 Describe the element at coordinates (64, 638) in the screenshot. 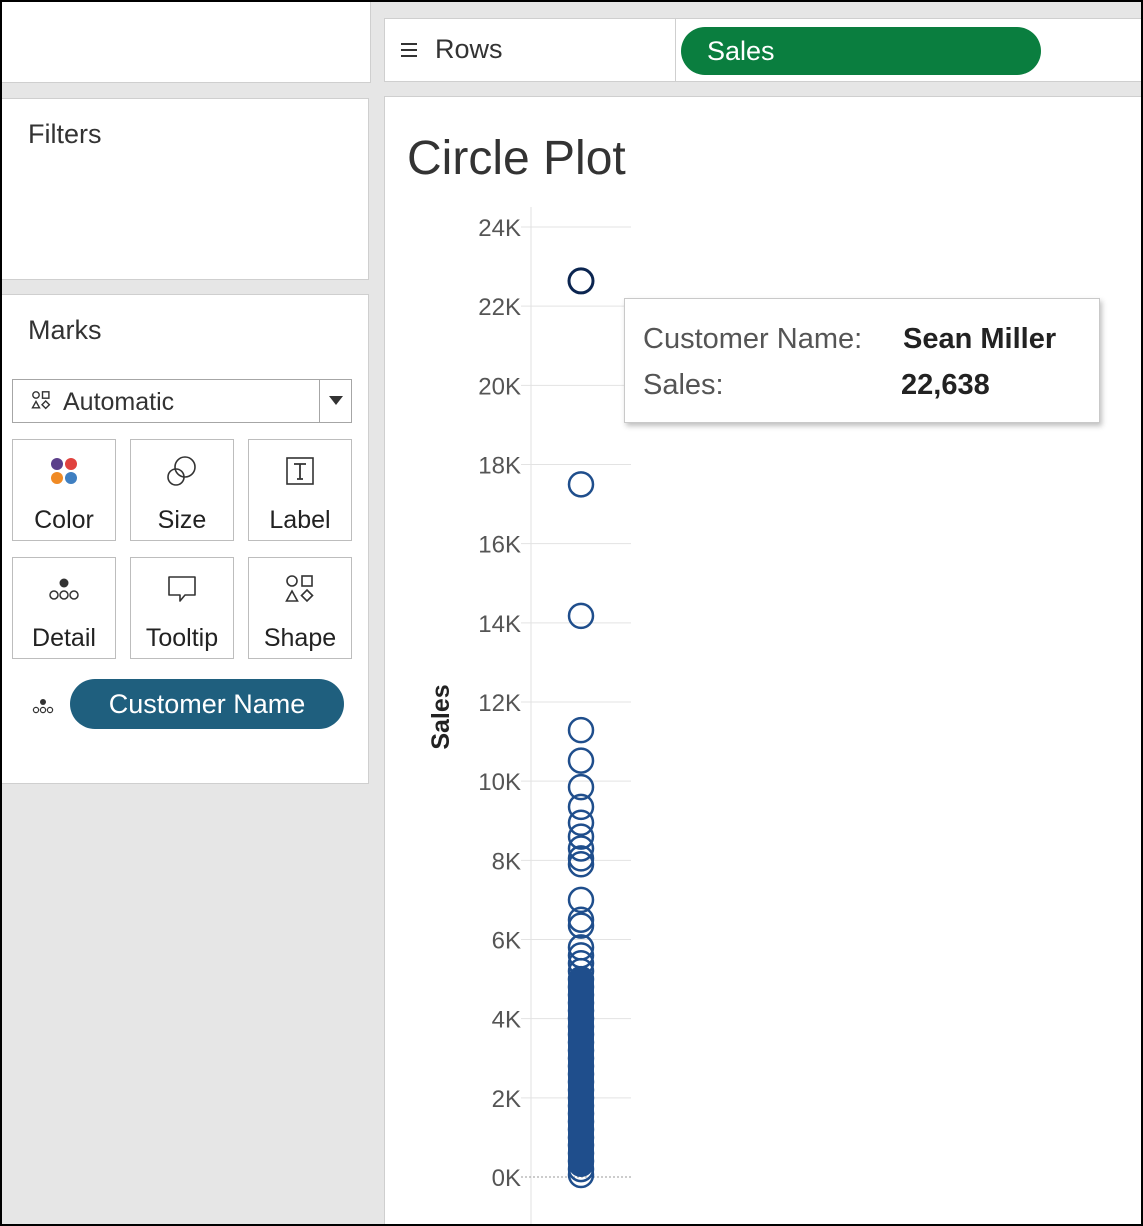

I see `detail-label: Detail` at that location.